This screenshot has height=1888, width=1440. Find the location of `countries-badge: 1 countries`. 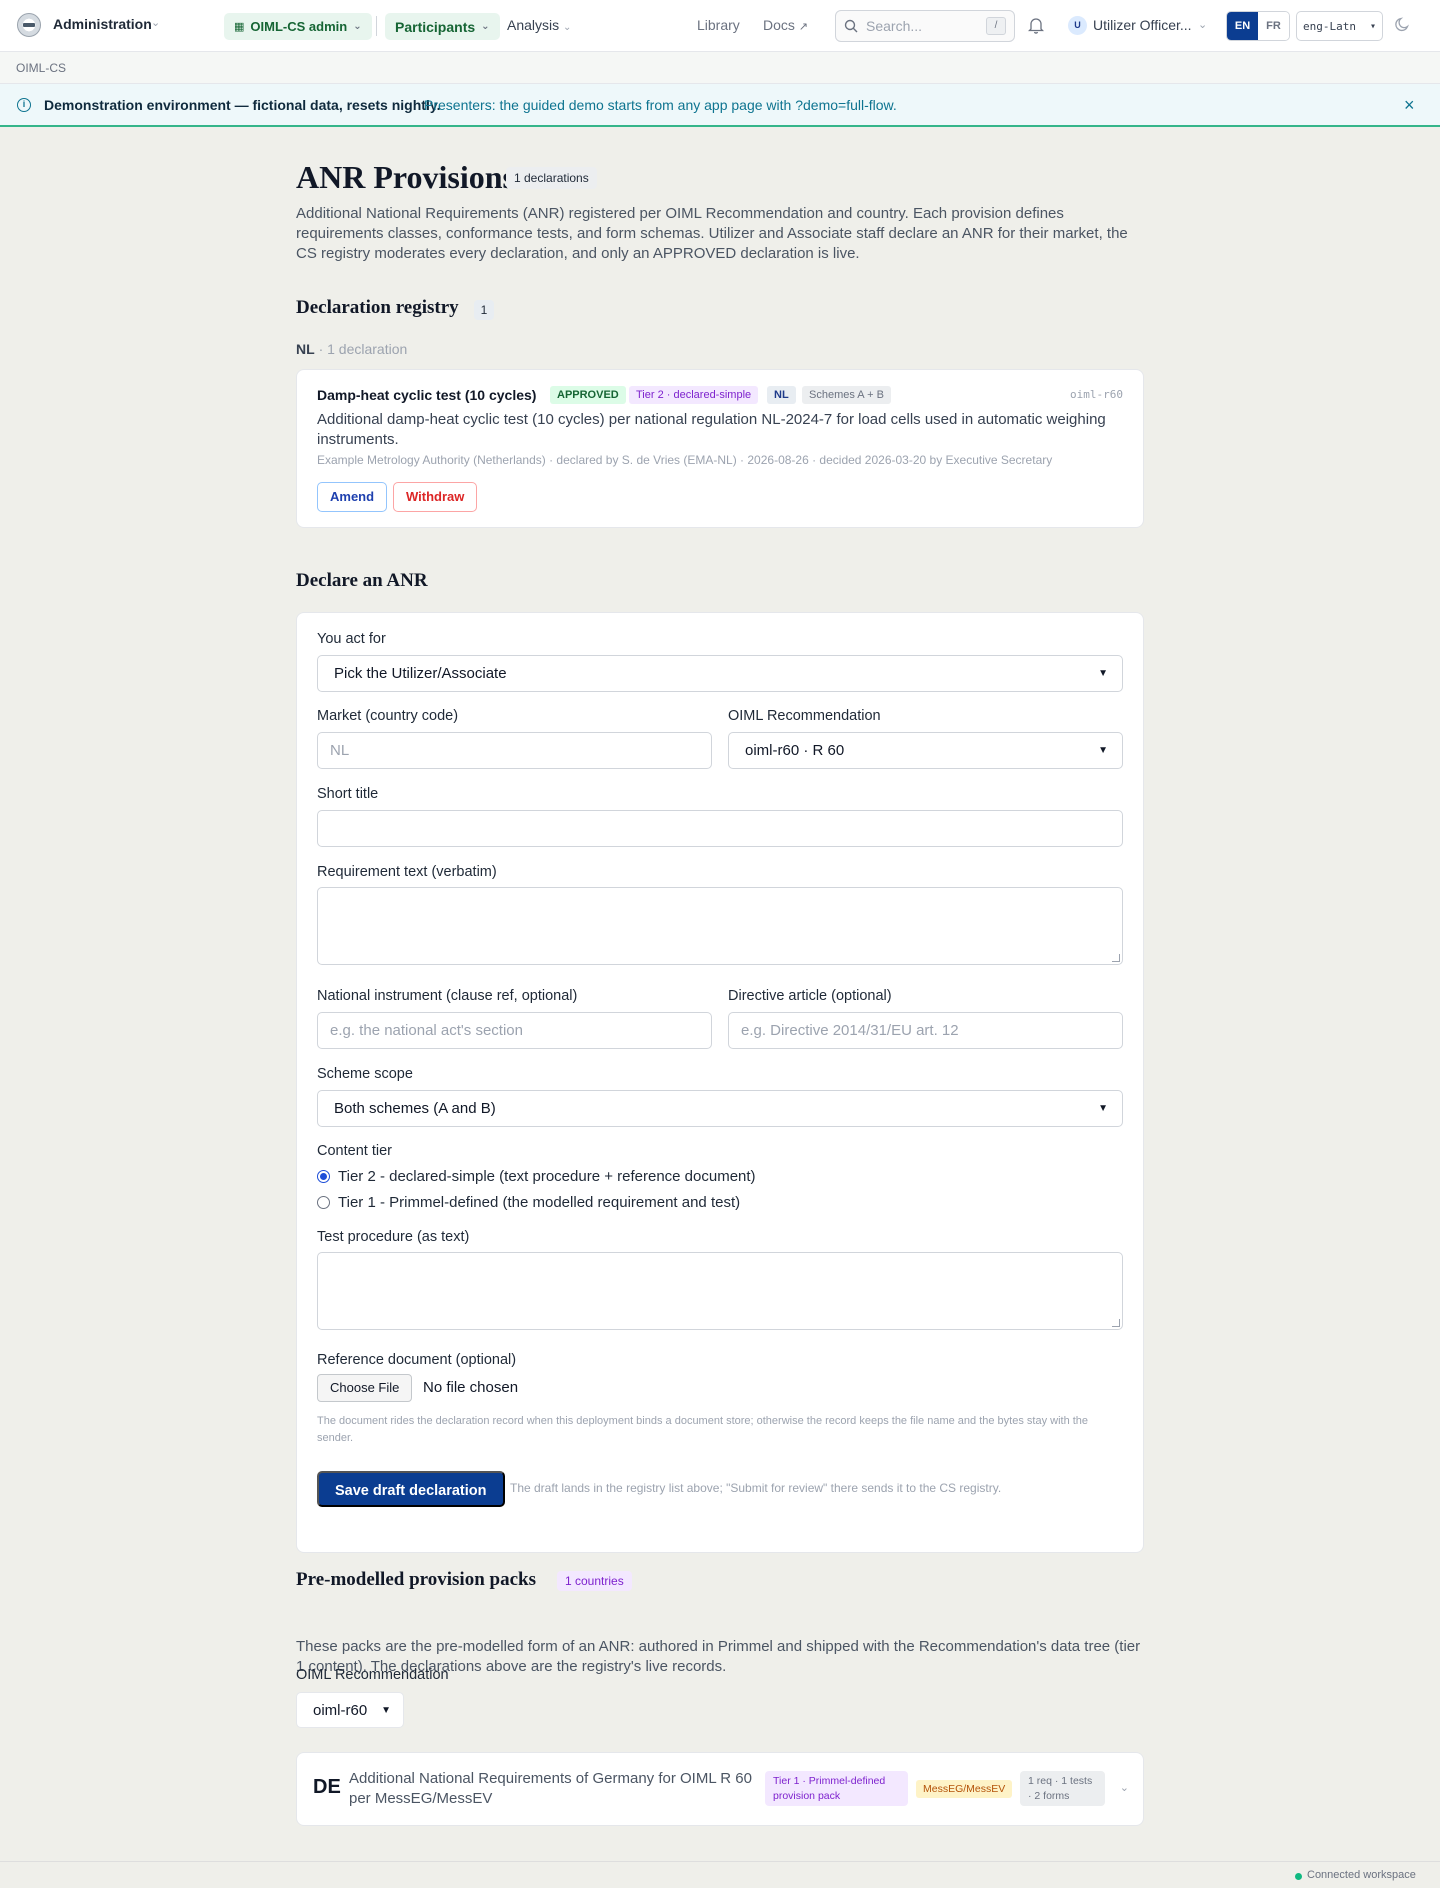

countries-badge: 1 countries is located at coordinates (594, 1581).